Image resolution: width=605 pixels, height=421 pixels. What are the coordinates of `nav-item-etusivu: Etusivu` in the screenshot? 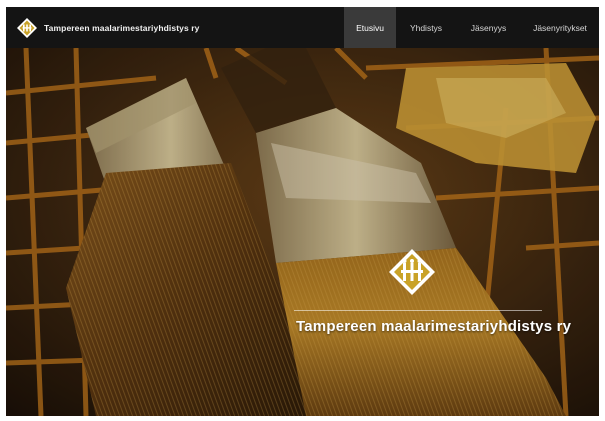 It's located at (370, 27).